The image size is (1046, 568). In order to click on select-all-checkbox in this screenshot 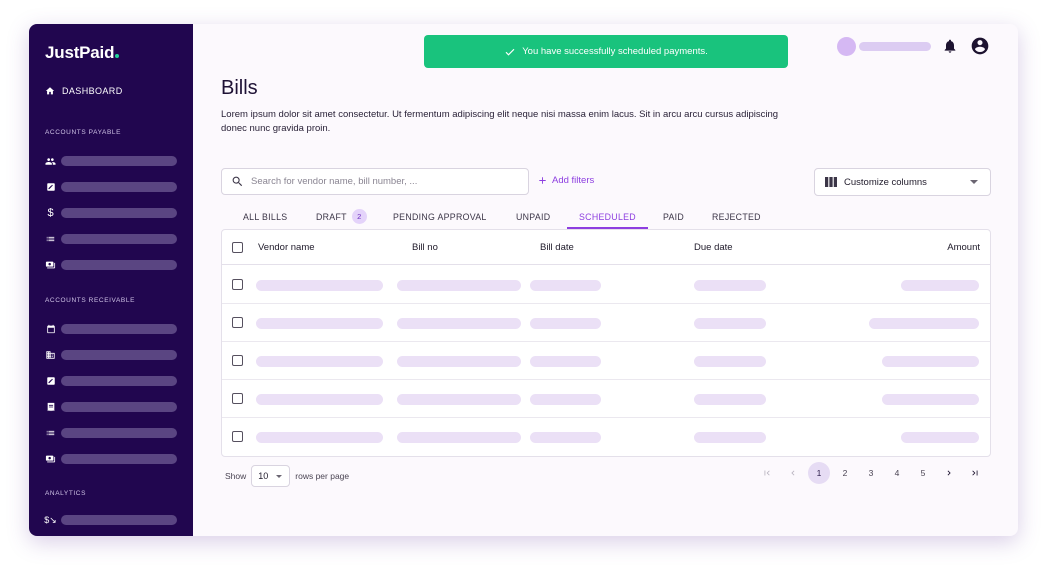, I will do `click(237, 247)`.